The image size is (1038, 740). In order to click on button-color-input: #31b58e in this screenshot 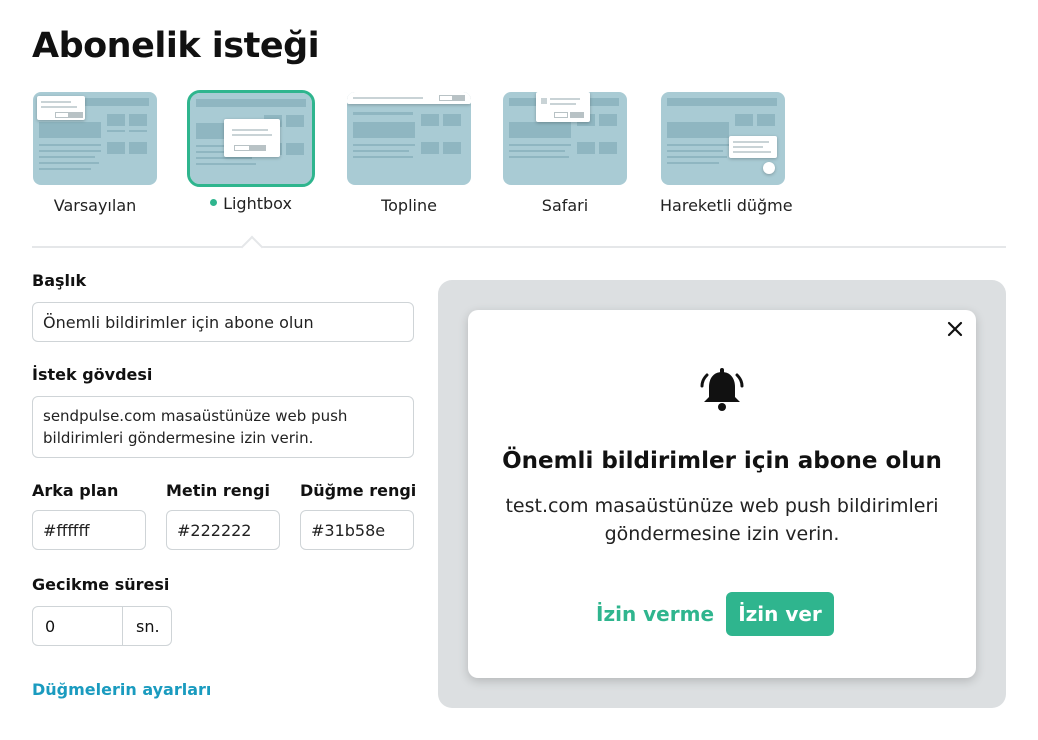, I will do `click(357, 530)`.